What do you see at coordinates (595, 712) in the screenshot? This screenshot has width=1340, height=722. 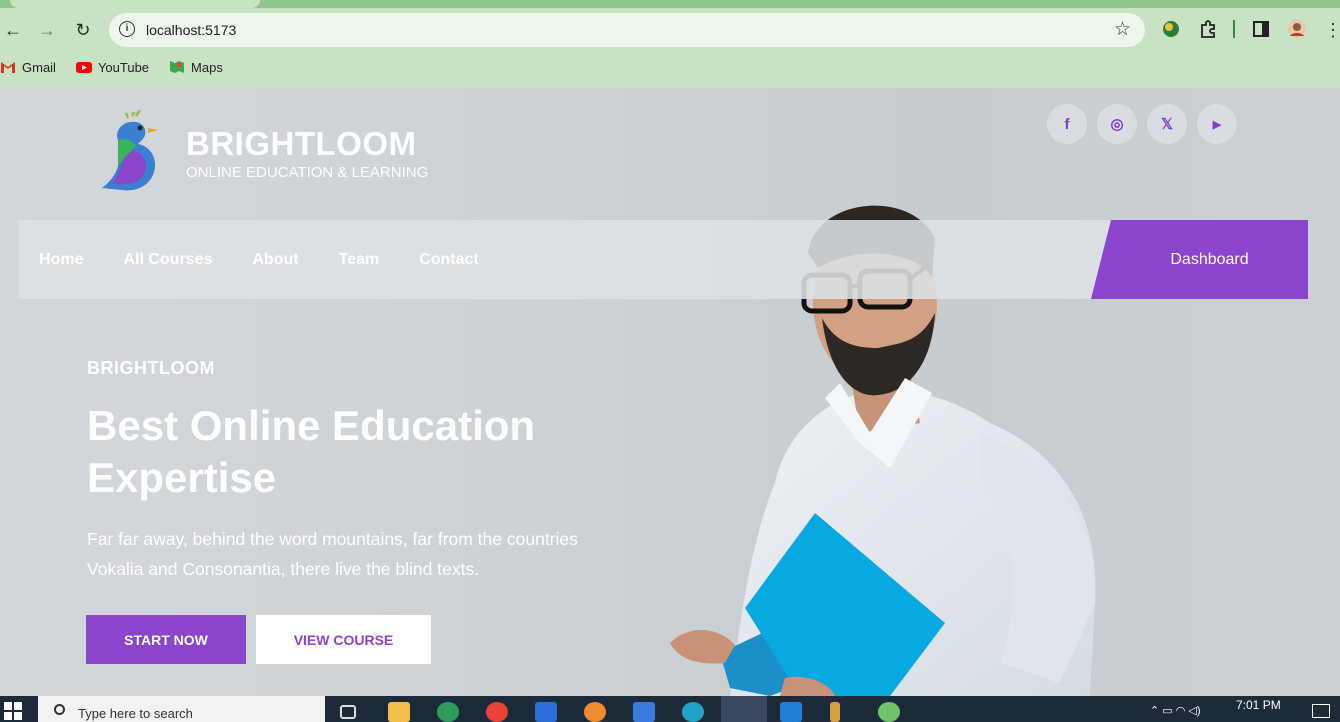 I see `firefox-icon` at bounding box center [595, 712].